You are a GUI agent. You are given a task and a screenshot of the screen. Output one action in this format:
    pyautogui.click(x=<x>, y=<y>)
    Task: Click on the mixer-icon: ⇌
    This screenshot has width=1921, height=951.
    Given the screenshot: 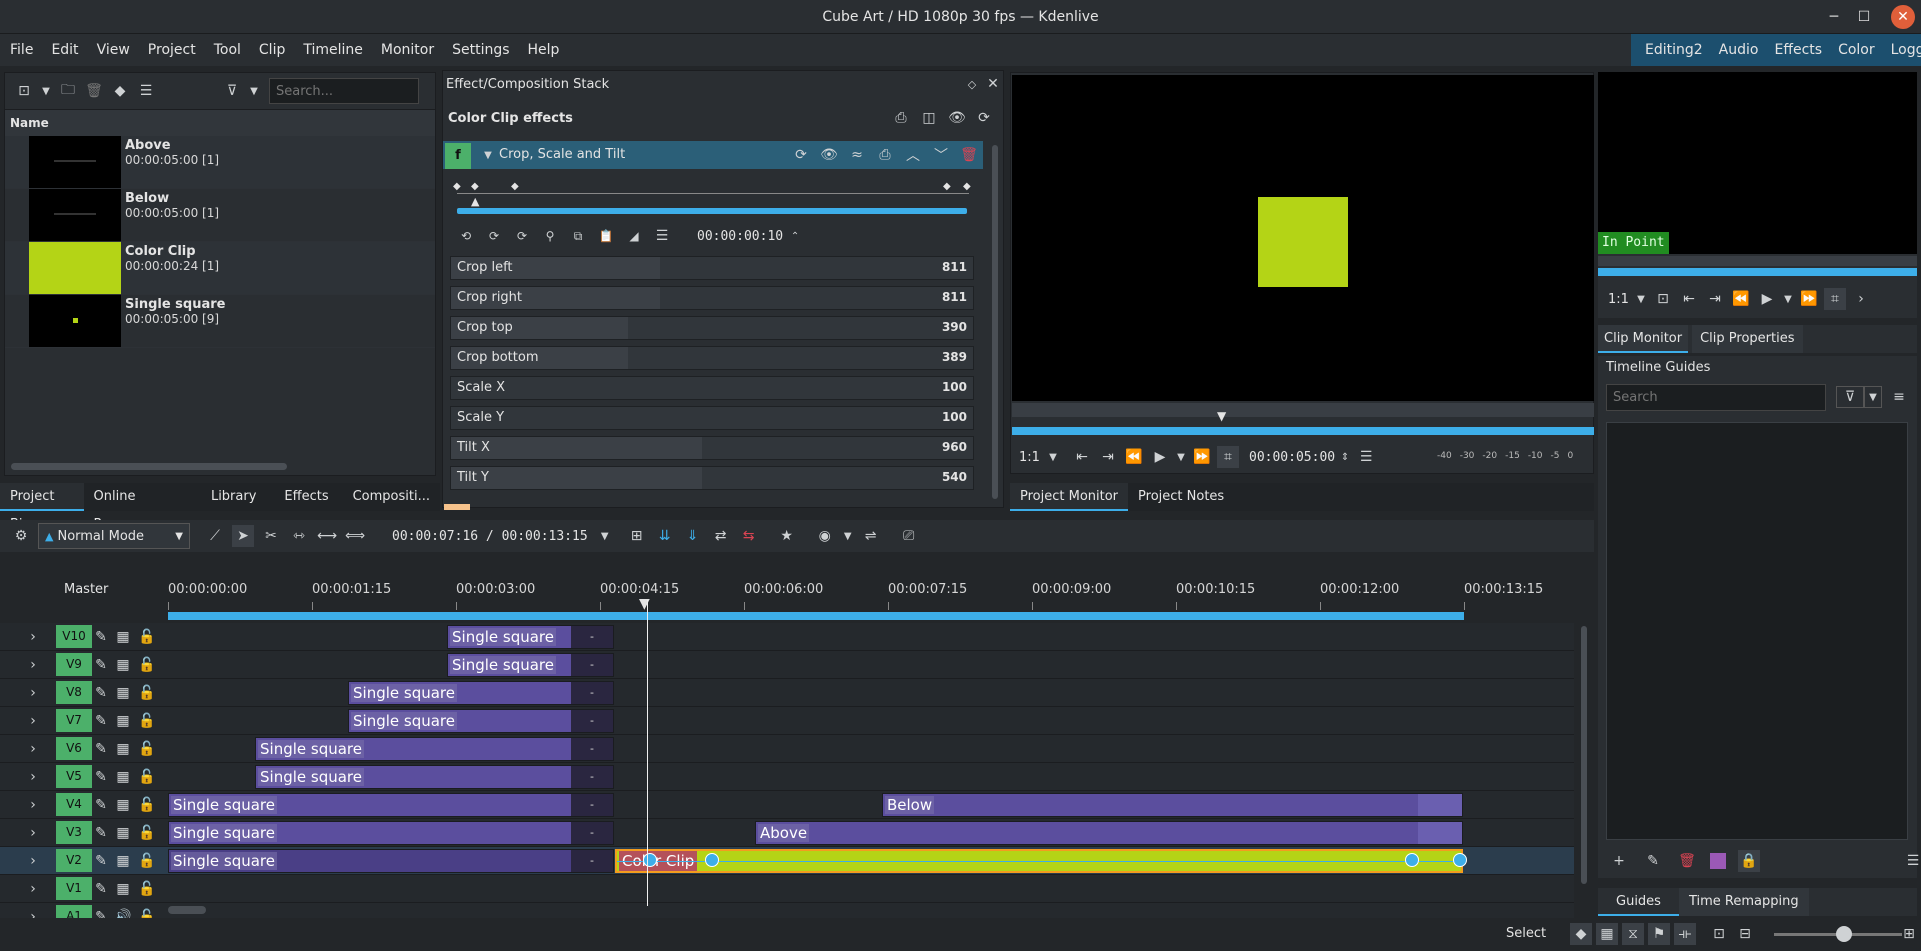 What is the action you would take?
    pyautogui.click(x=871, y=536)
    